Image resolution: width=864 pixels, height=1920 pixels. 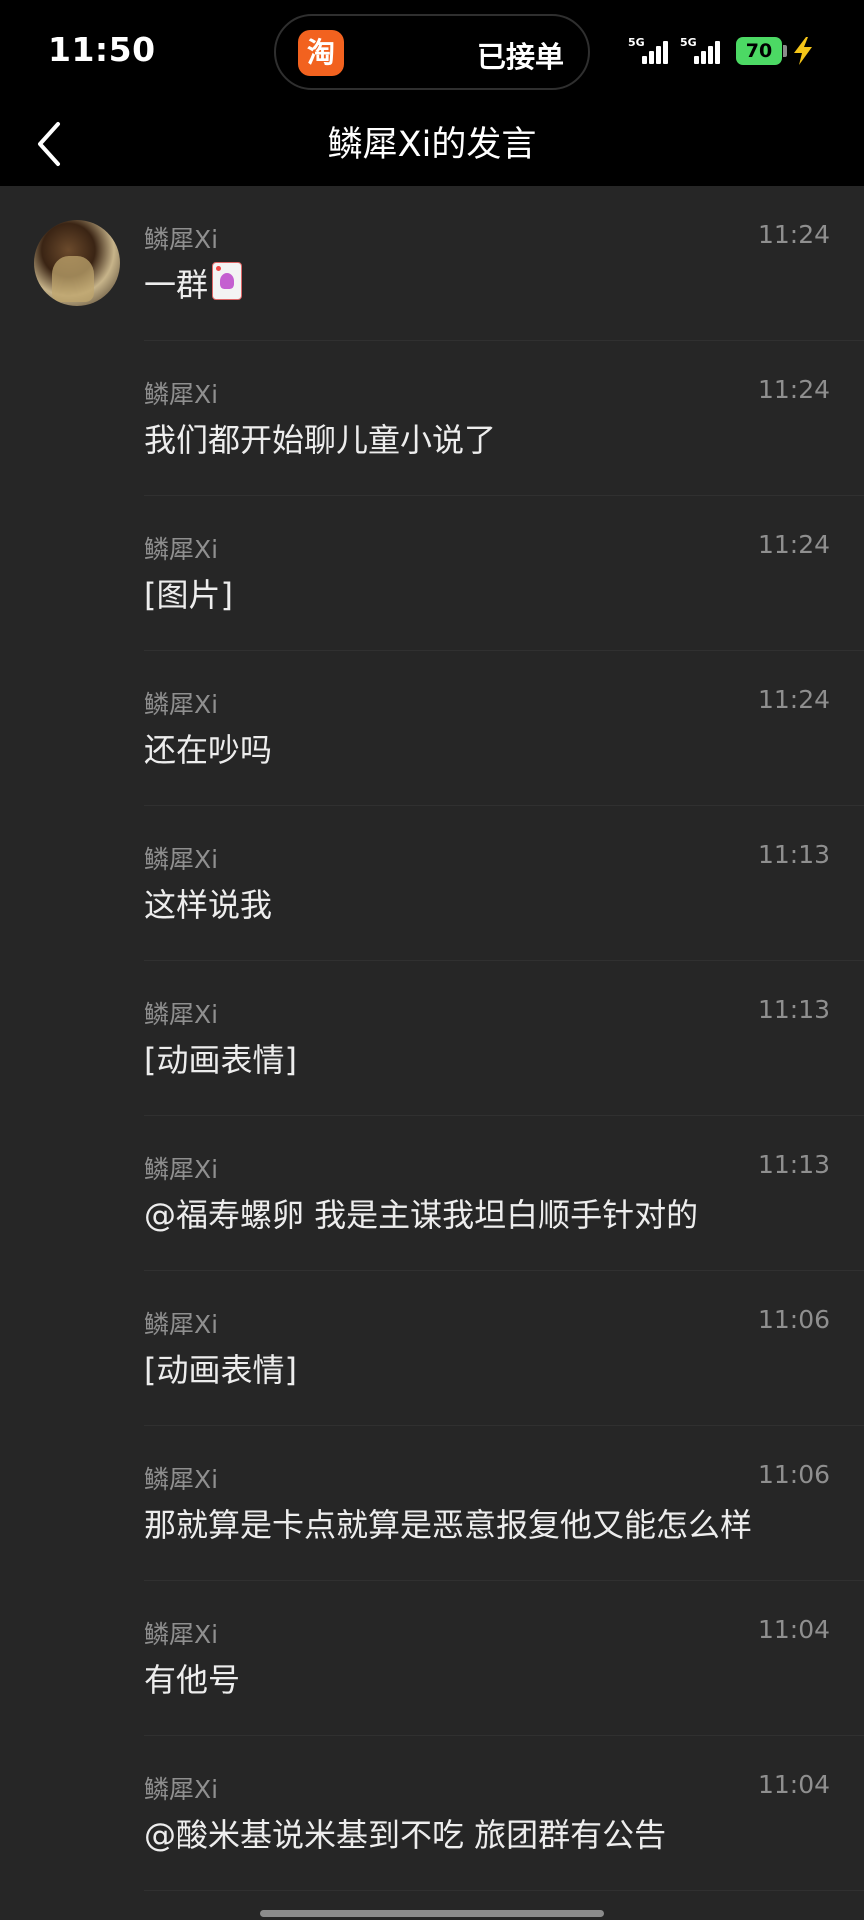 I want to click on signal-2-label: 5G, so click(x=688, y=42).